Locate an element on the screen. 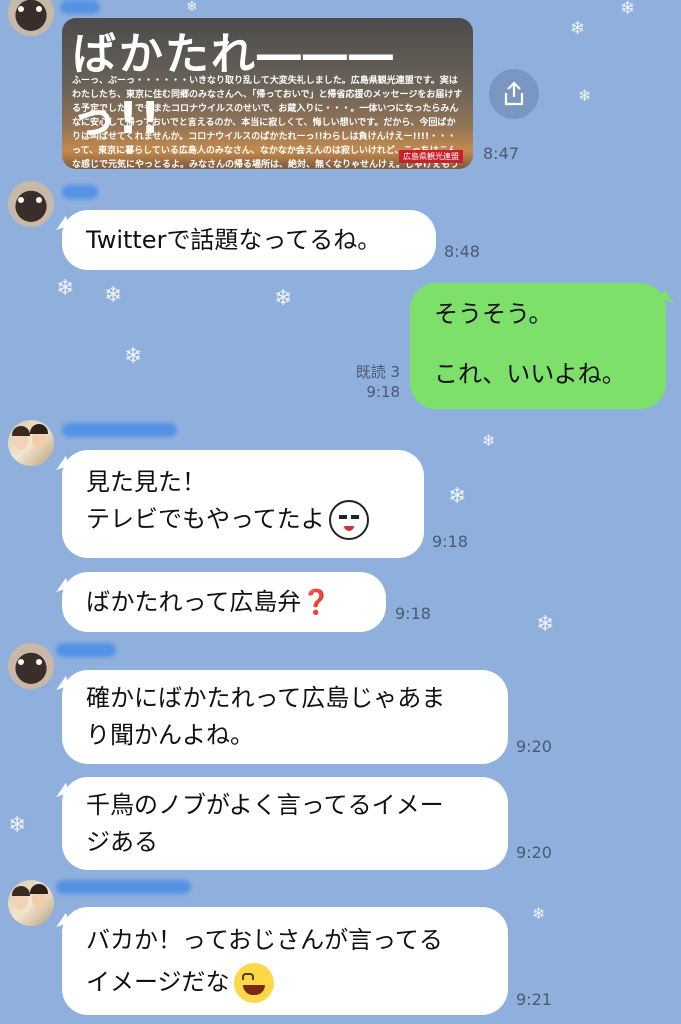 Image resolution: width=681 pixels, height=1024 pixels. timestamp: 8:48 is located at coordinates (462, 251).